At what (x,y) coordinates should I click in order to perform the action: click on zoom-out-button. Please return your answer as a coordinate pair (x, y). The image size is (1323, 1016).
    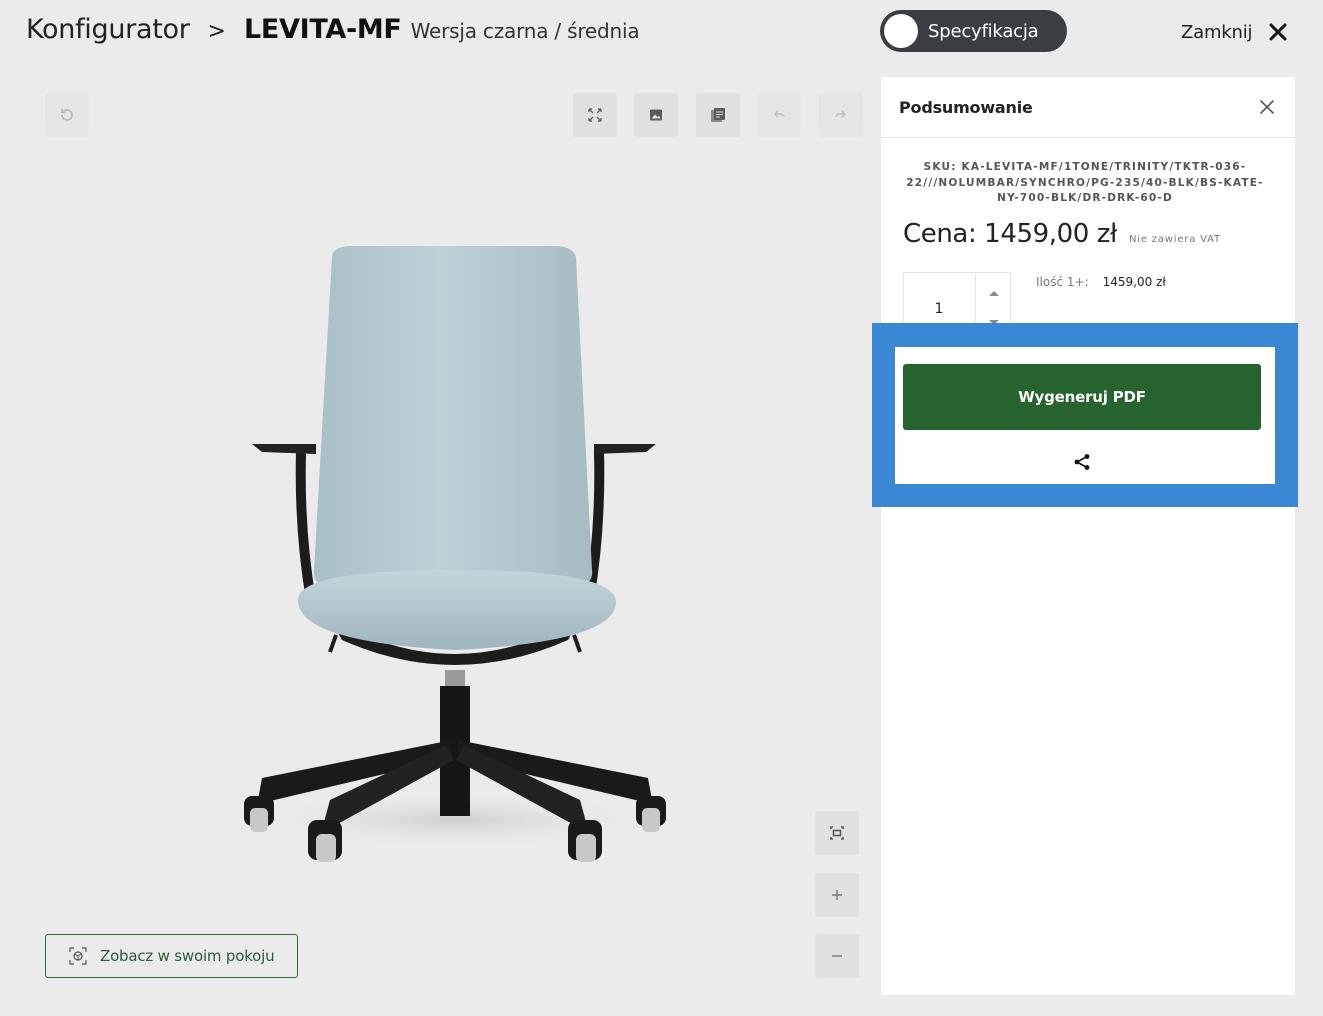
    Looking at the image, I should click on (837, 956).